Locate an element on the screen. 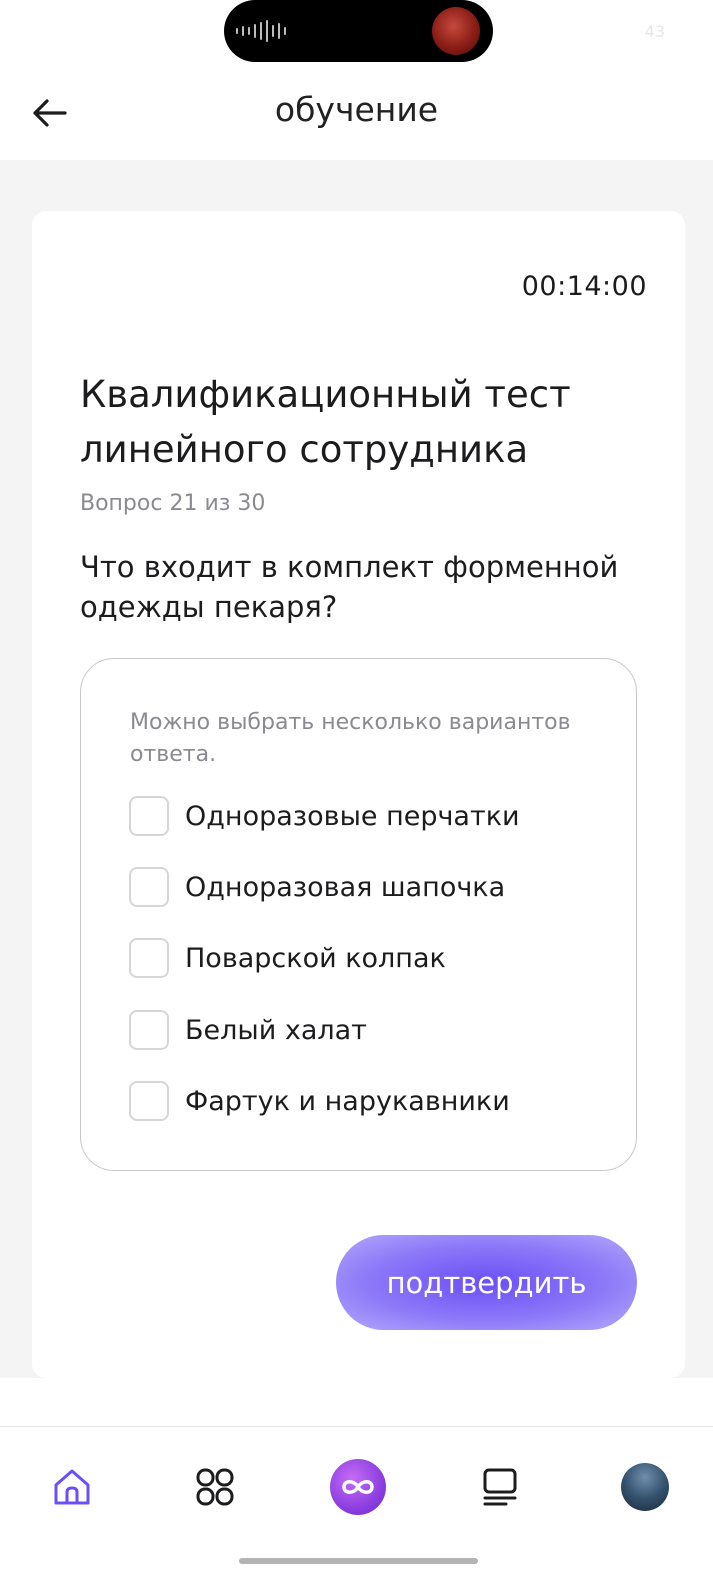 Image resolution: width=713 pixels, height=1574 pixels. question-progress: Вопрос 21 из 30 is located at coordinates (173, 503).